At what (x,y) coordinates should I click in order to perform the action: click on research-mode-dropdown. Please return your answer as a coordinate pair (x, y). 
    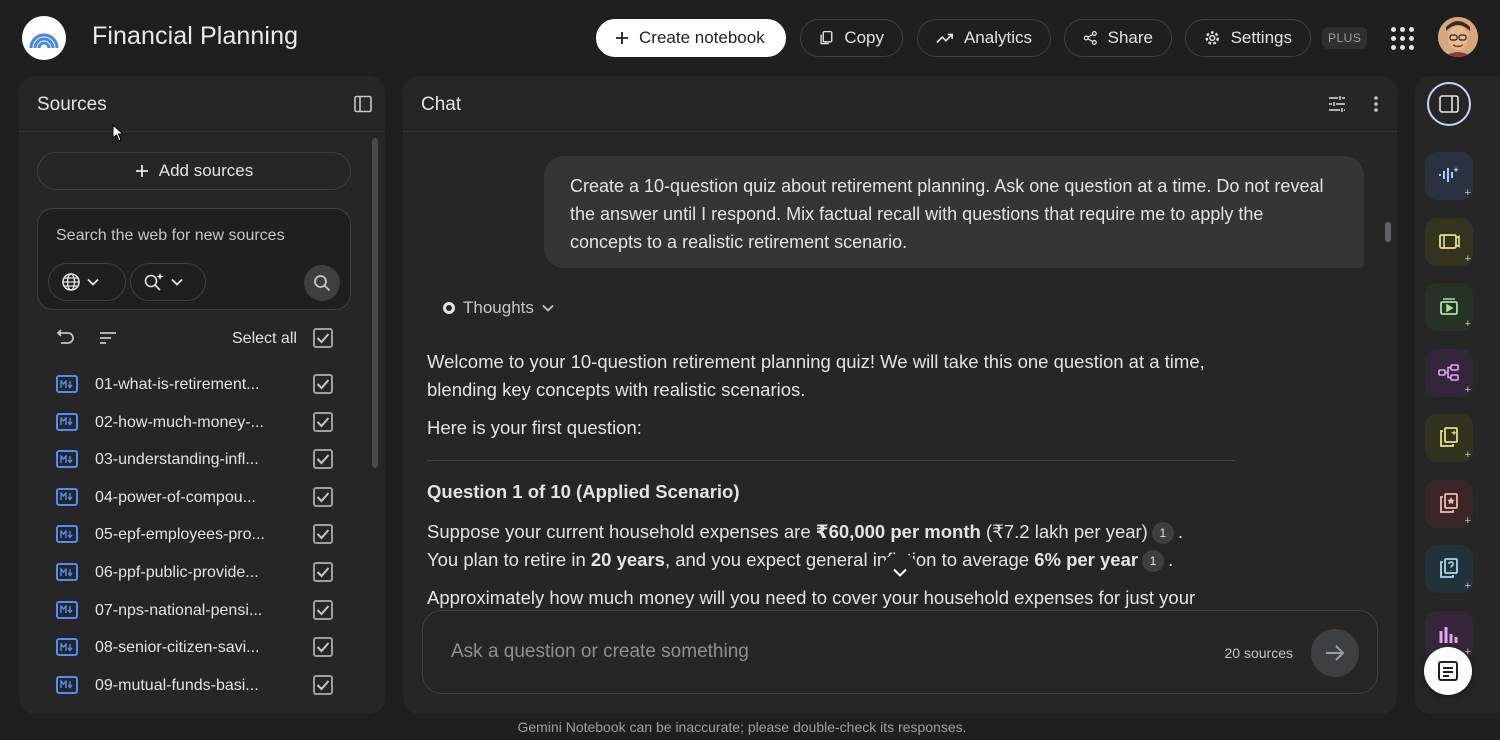
    Looking at the image, I should click on (168, 282).